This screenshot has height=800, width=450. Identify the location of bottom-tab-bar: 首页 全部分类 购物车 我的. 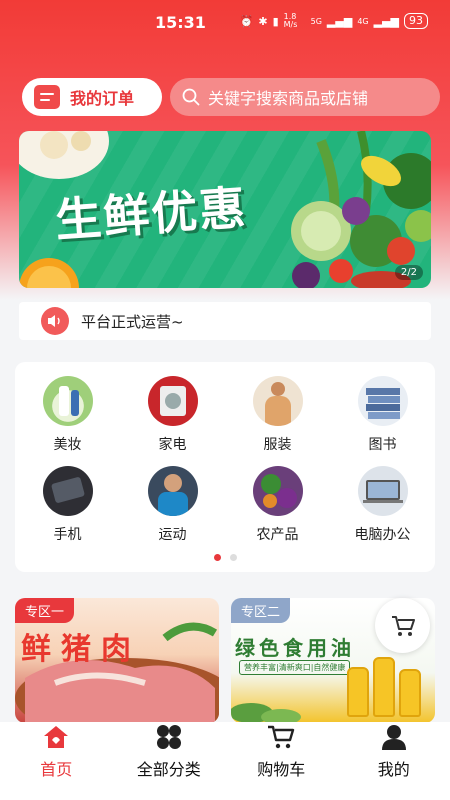
(225, 761).